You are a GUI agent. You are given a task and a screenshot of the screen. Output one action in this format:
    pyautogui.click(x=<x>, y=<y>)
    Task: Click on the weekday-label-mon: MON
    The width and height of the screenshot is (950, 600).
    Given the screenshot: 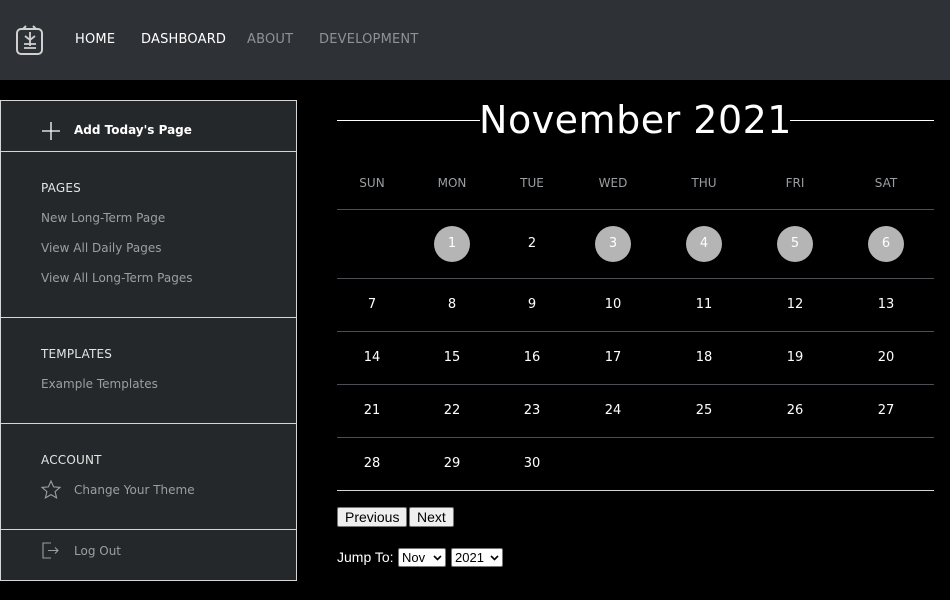 What is the action you would take?
    pyautogui.click(x=452, y=183)
    